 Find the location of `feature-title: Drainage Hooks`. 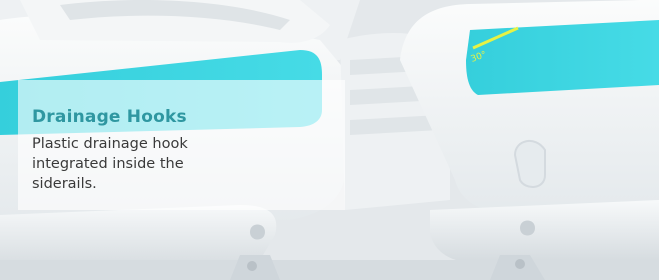

feature-title: Drainage Hooks is located at coordinates (109, 117).